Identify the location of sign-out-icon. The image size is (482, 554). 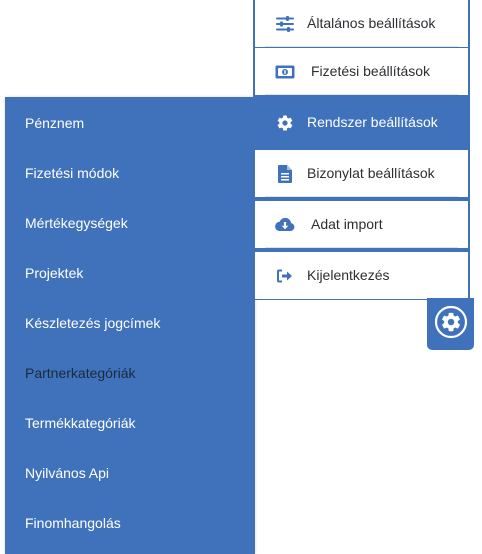
(285, 276).